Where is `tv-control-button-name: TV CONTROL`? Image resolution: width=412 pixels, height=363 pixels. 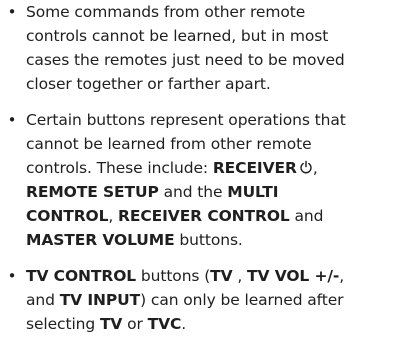
tv-control-button-name: TV CONTROL is located at coordinates (81, 276).